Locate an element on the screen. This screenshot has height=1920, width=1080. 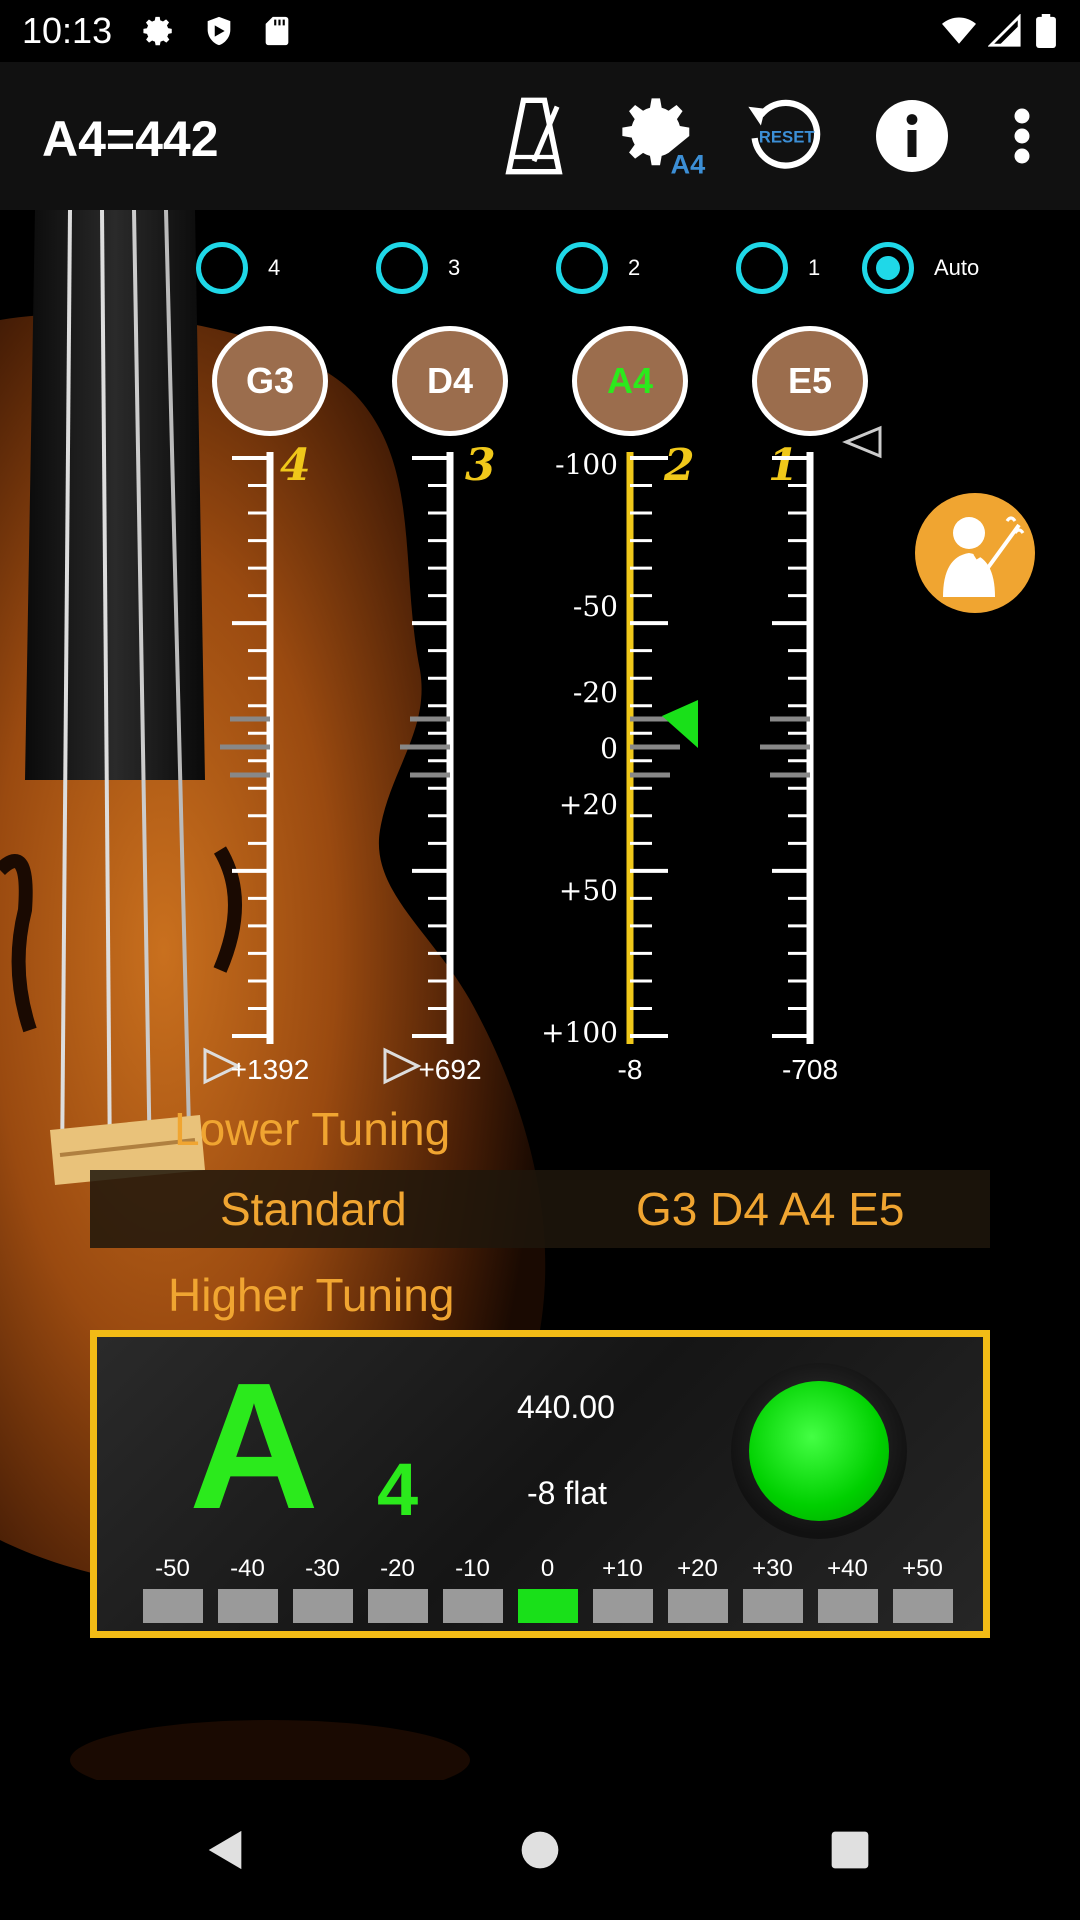
scale-label: +50 is located at coordinates (588, 890).